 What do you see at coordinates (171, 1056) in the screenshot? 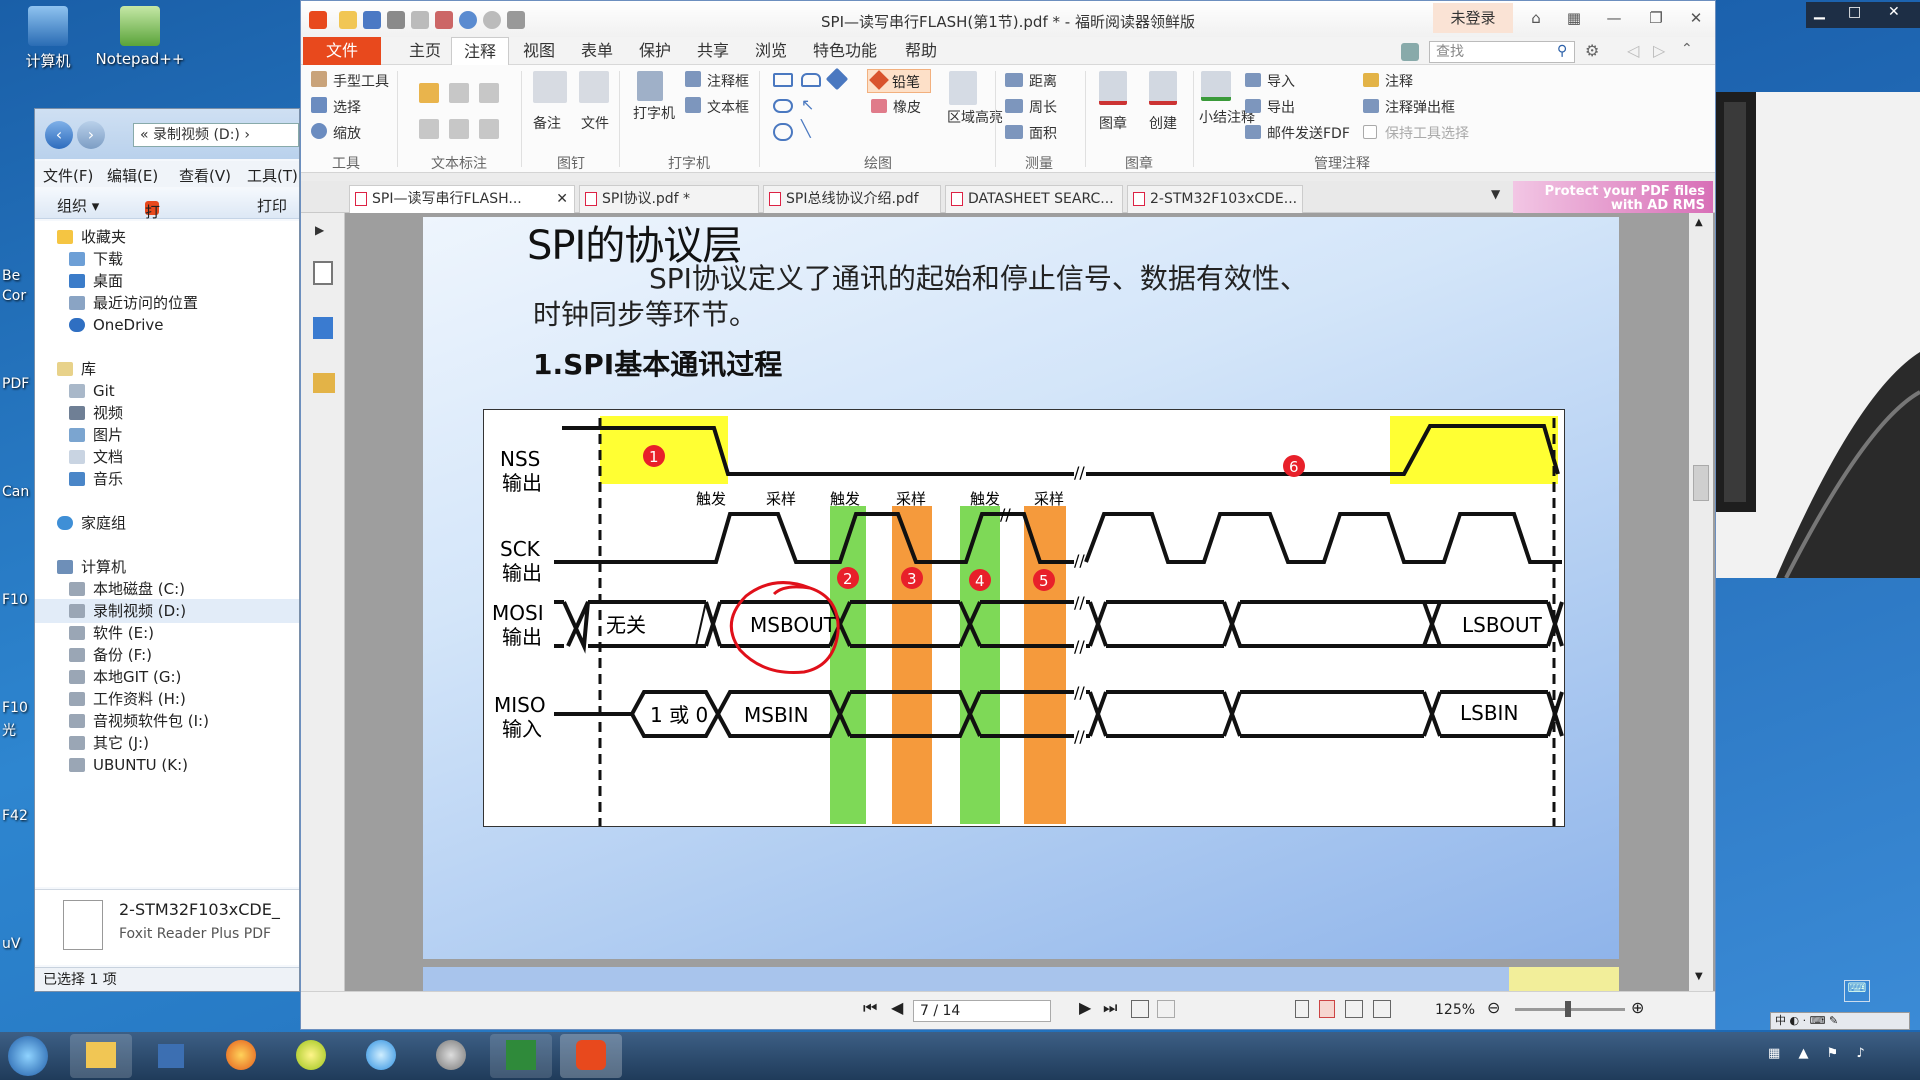
I see `taskbar-powershell` at bounding box center [171, 1056].